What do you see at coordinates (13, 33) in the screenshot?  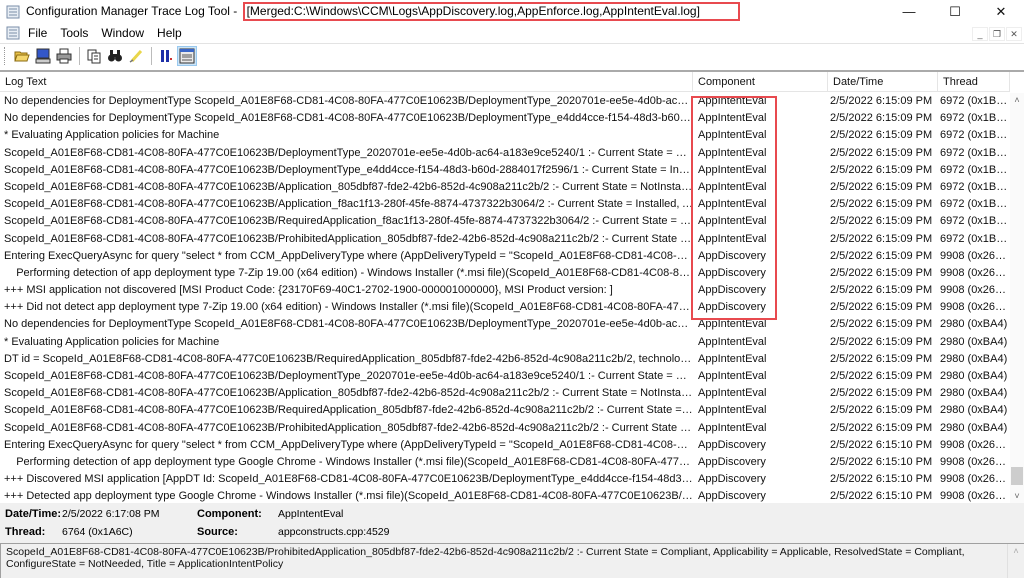 I see `document-icon` at bounding box center [13, 33].